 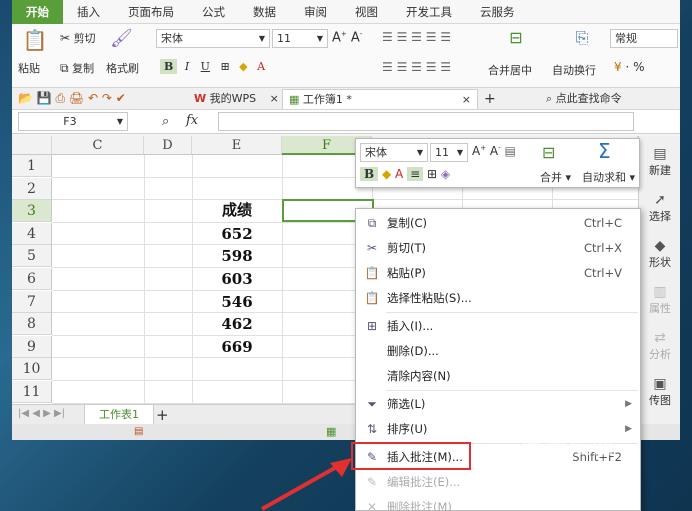 What do you see at coordinates (516, 37) in the screenshot?
I see `merge-center-button: ⊟` at bounding box center [516, 37].